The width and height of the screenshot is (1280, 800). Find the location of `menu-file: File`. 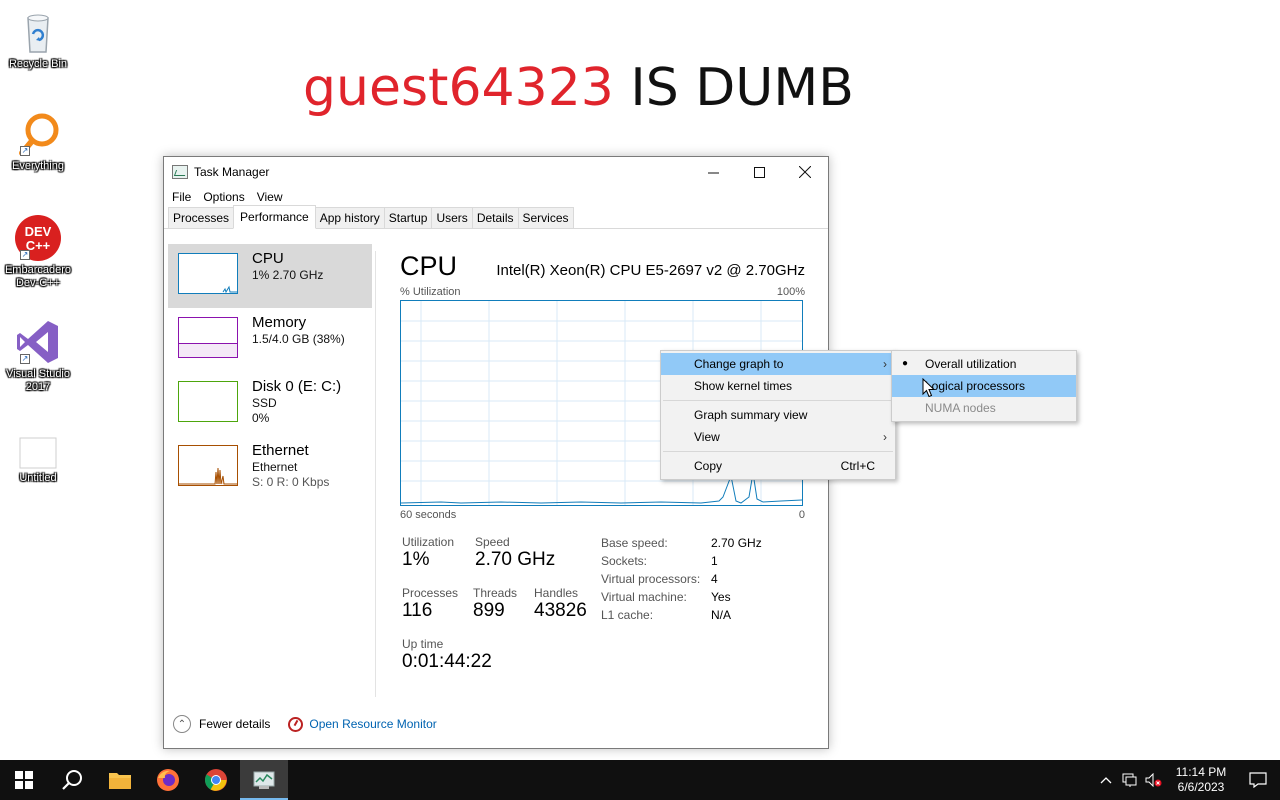

menu-file: File is located at coordinates (184, 197).